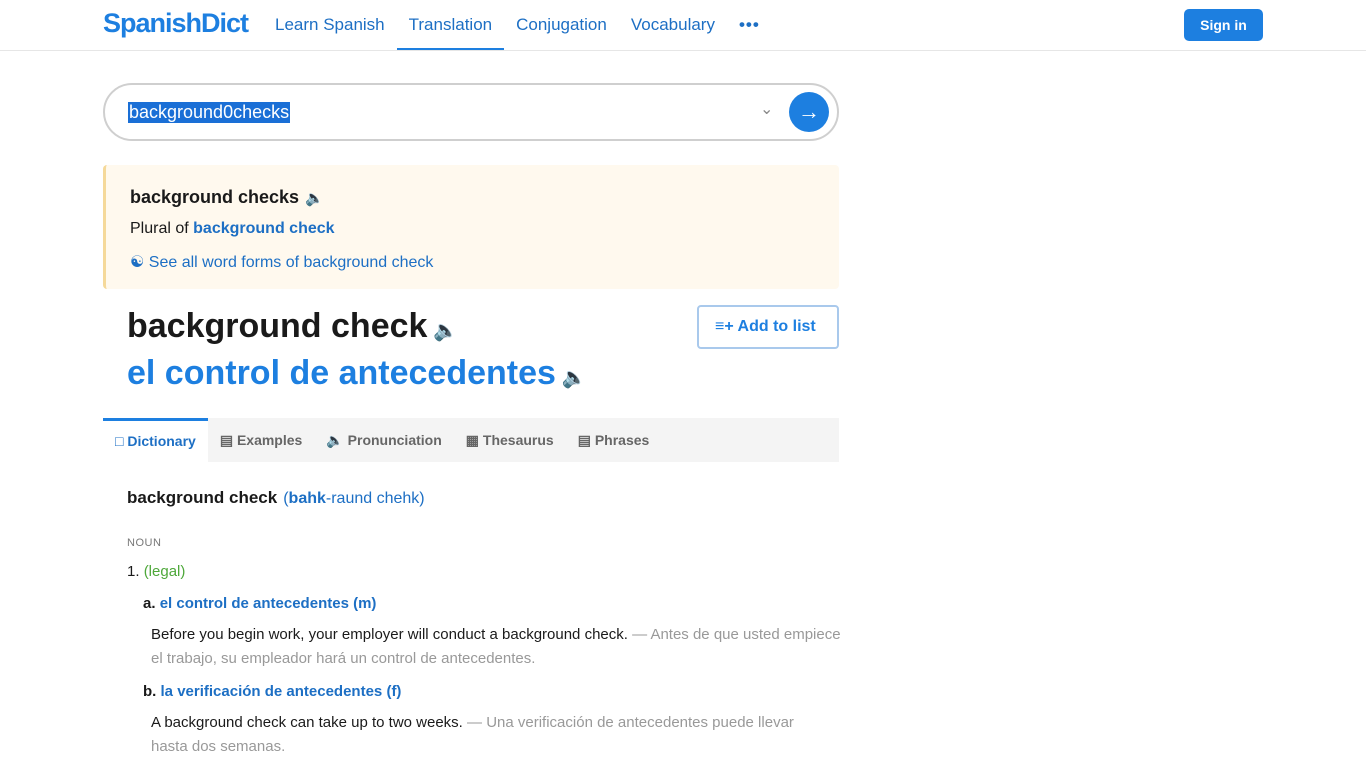  What do you see at coordinates (561, 25) in the screenshot?
I see `nav-conjugation: Conjugation` at bounding box center [561, 25].